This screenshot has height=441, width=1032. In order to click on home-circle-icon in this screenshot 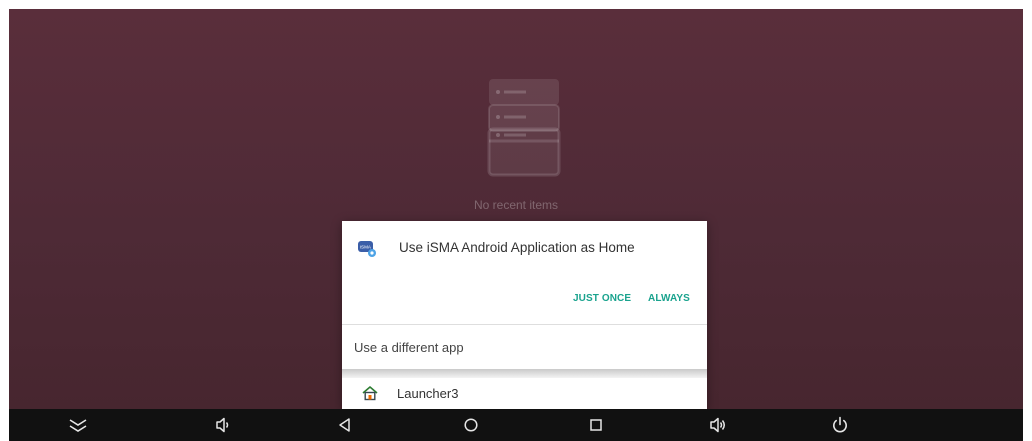, I will do `click(471, 425)`.